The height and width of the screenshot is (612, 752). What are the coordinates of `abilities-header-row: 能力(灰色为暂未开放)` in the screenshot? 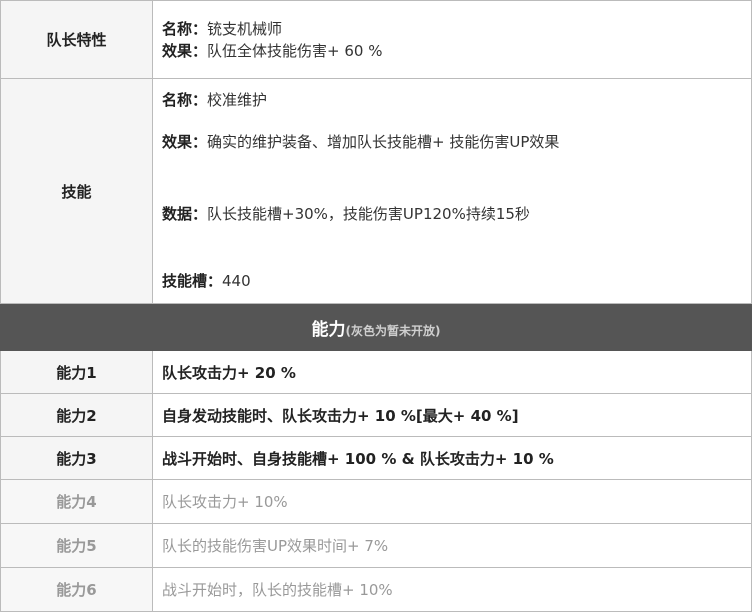 It's located at (376, 327).